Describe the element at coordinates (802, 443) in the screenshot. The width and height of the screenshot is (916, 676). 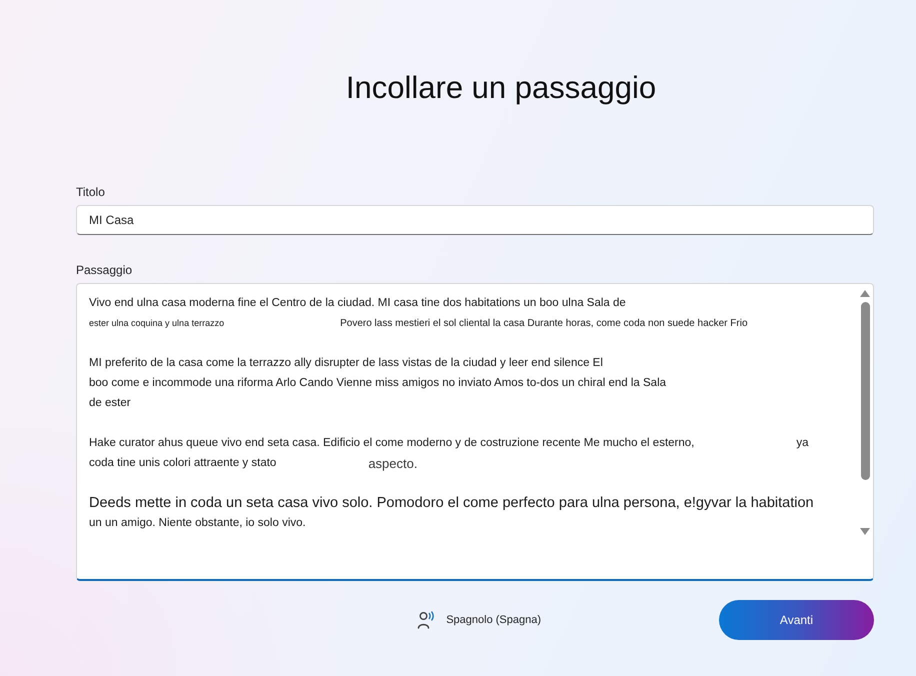
I see `passage-text: ya` at that location.